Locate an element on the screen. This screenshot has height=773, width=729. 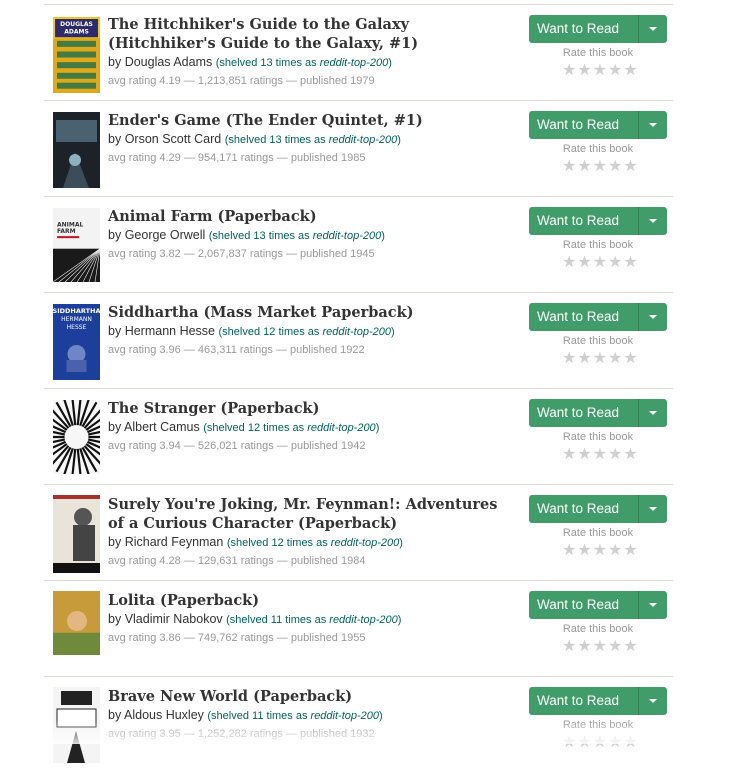
book-cover: ANIMAL FARM is located at coordinates (76, 245).